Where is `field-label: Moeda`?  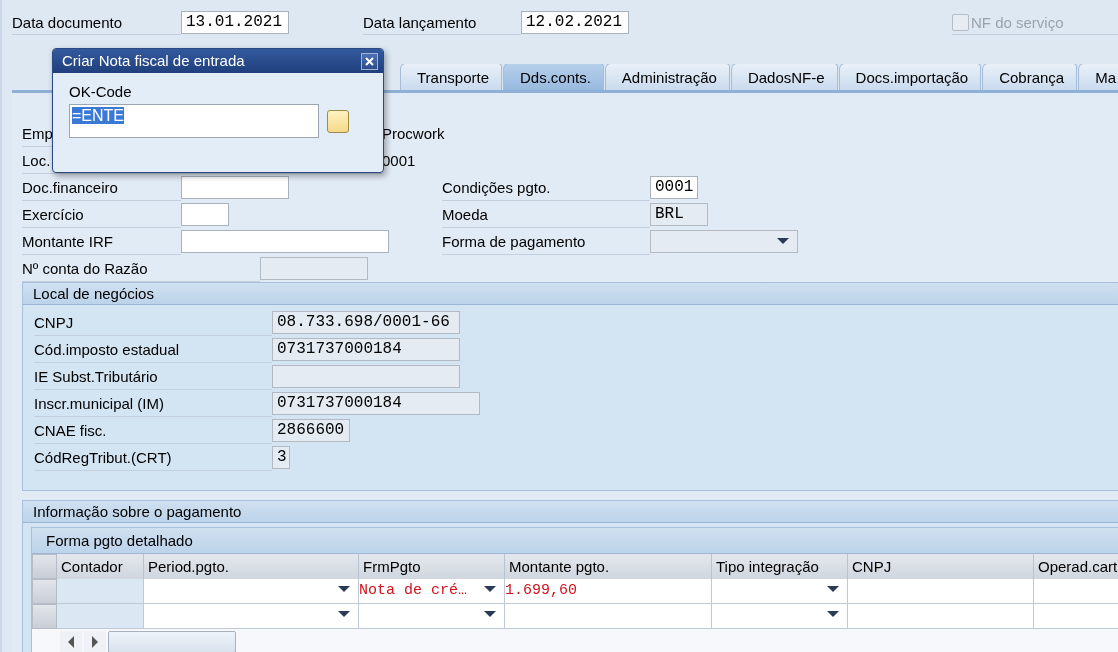
field-label: Moeda is located at coordinates (546, 214).